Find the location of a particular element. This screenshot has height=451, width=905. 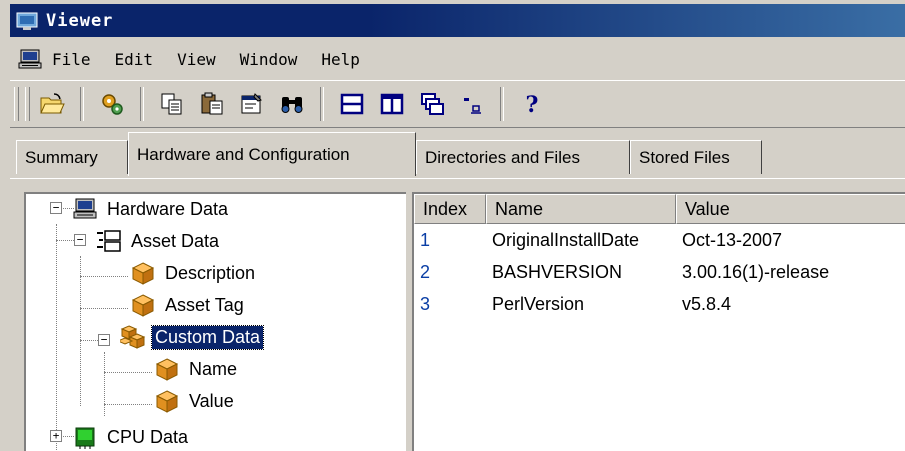

horizontal-split-button is located at coordinates (352, 104).